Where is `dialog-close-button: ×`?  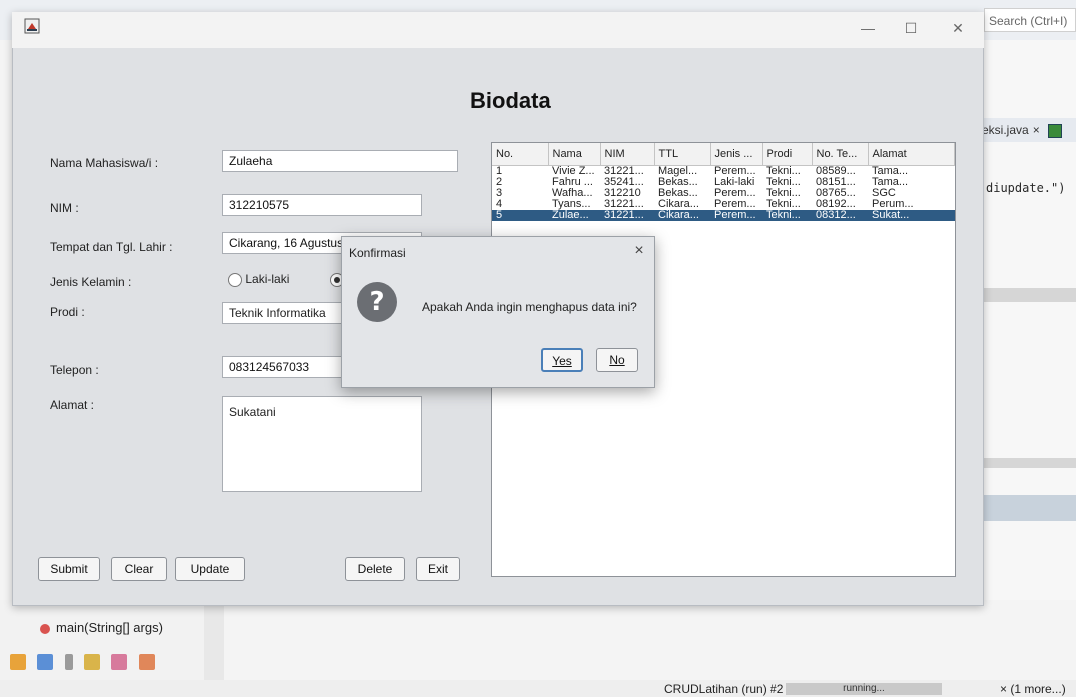 dialog-close-button: × is located at coordinates (639, 251).